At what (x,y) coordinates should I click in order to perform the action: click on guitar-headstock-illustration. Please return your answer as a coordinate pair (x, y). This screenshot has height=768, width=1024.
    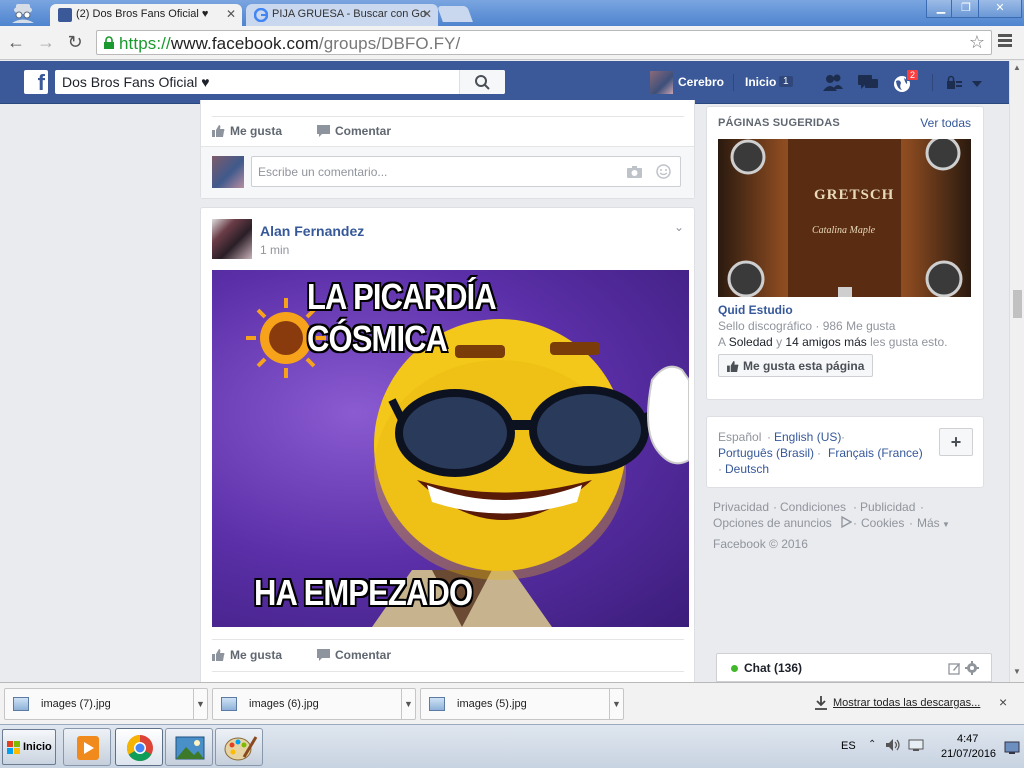
    Looking at the image, I should click on (845, 218).